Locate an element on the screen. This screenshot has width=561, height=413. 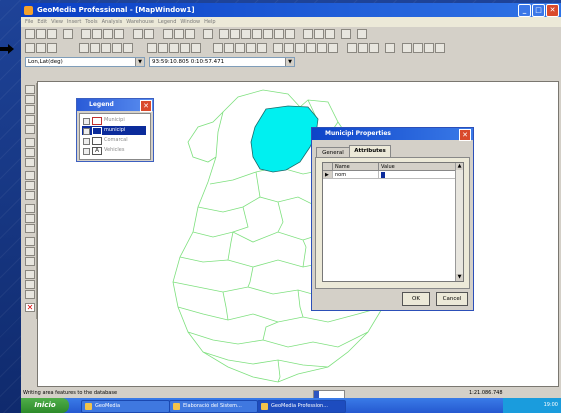
column-header-value: Value is located at coordinates (417, 167).